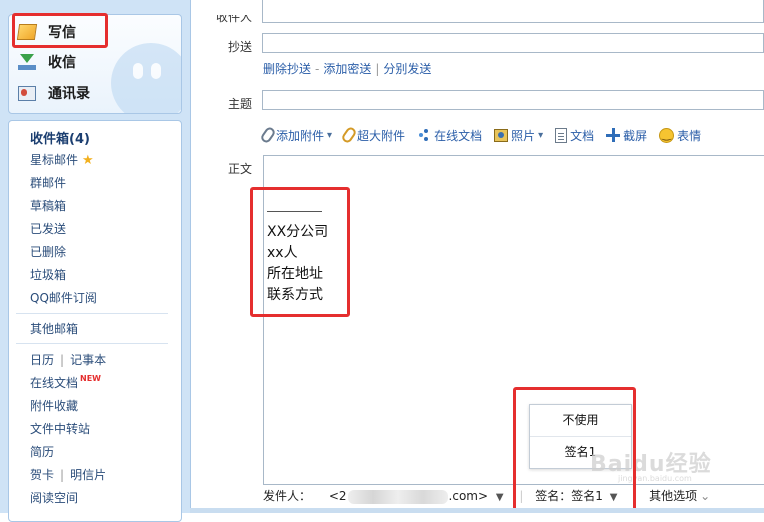 The width and height of the screenshot is (764, 522). I want to click on add-attachment-label: 添加附件, so click(300, 135).